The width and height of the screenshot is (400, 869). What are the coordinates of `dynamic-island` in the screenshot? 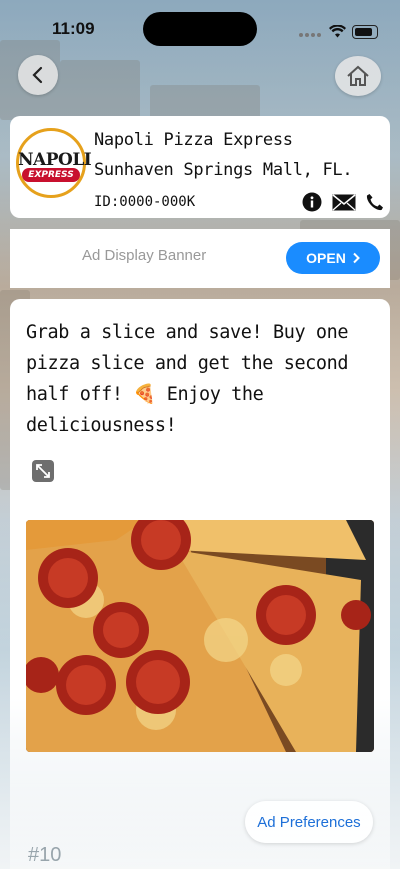 It's located at (200, 29).